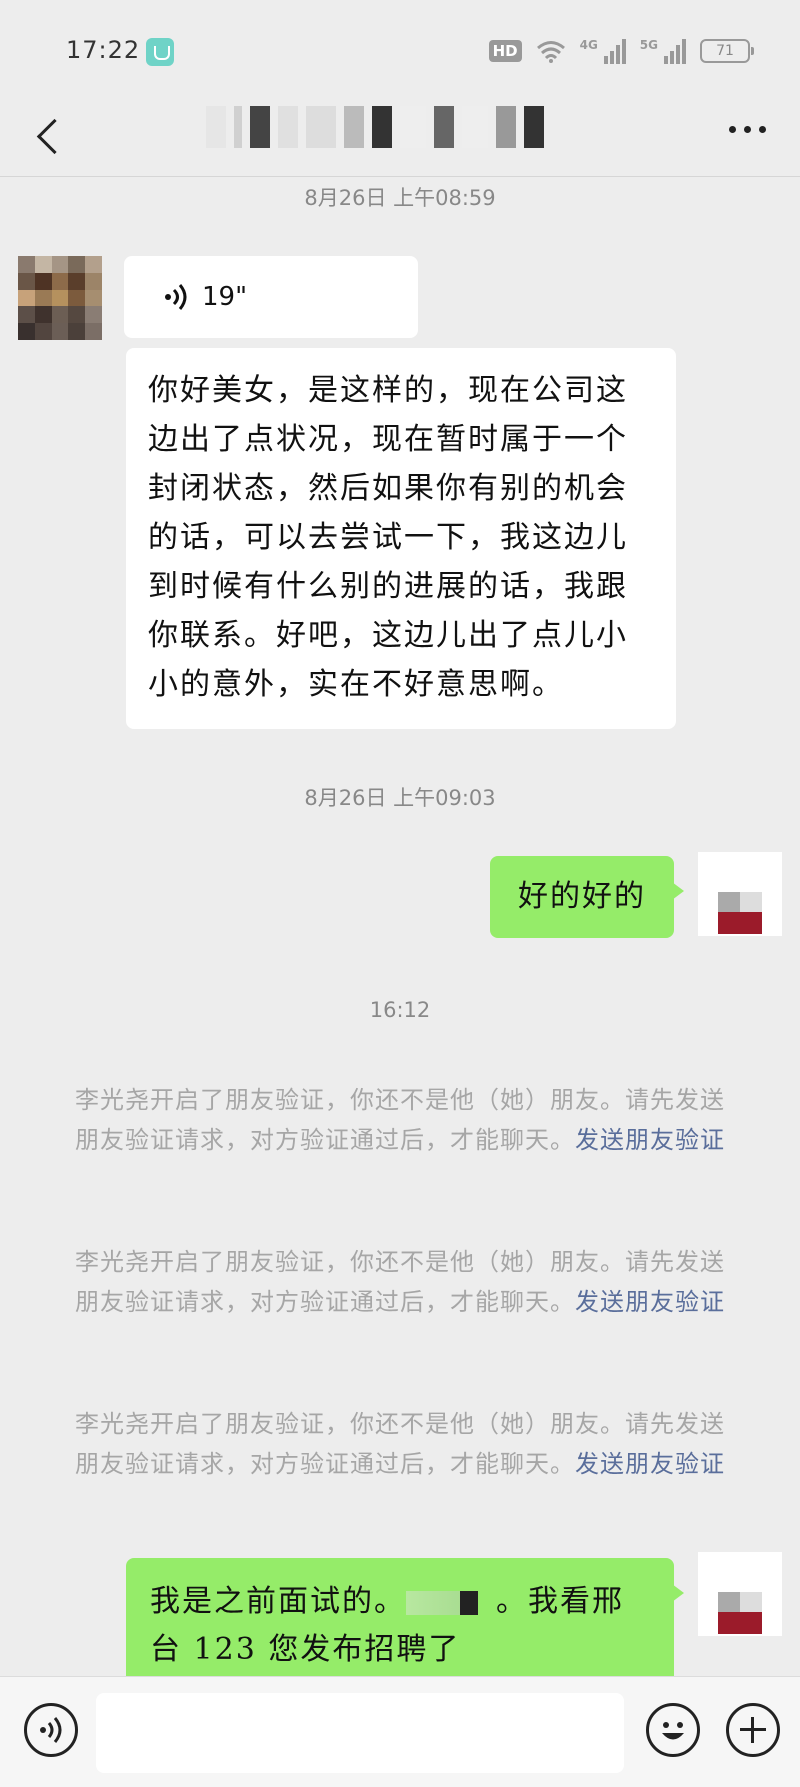  What do you see at coordinates (587, 897) in the screenshot?
I see `outgoing-message: 好的好的` at bounding box center [587, 897].